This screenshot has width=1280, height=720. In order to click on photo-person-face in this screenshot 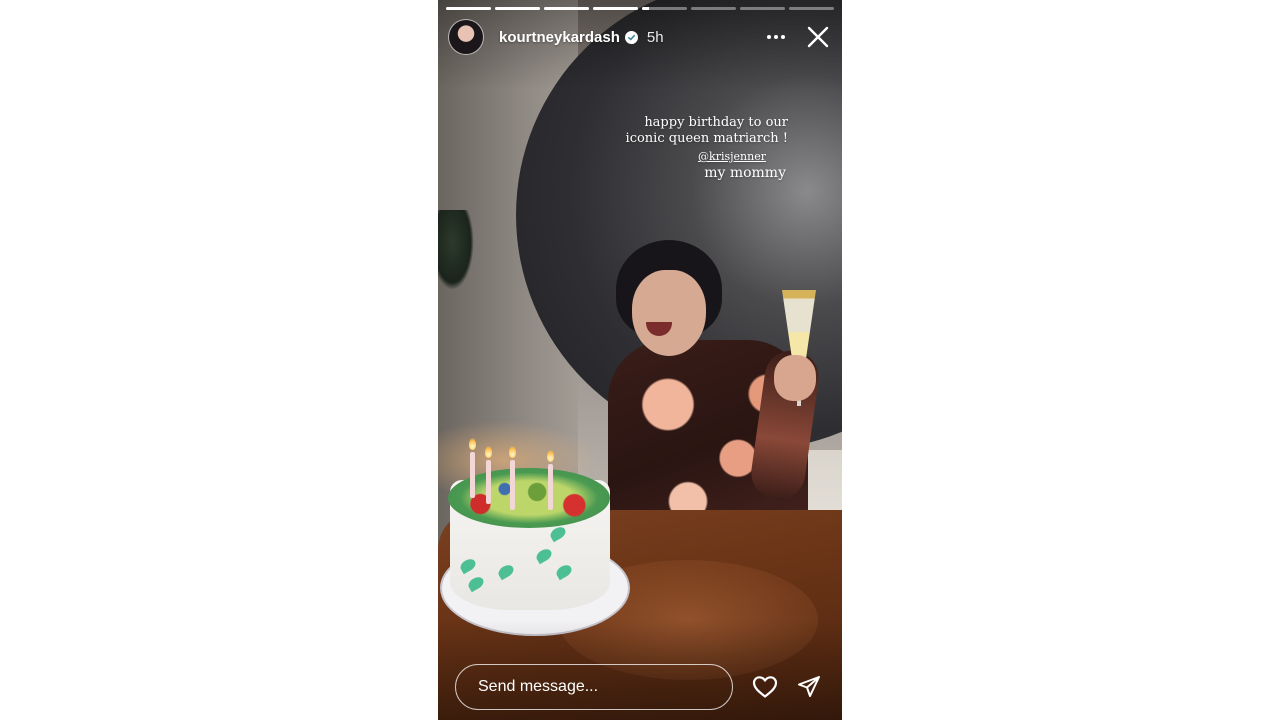, I will do `click(669, 313)`.